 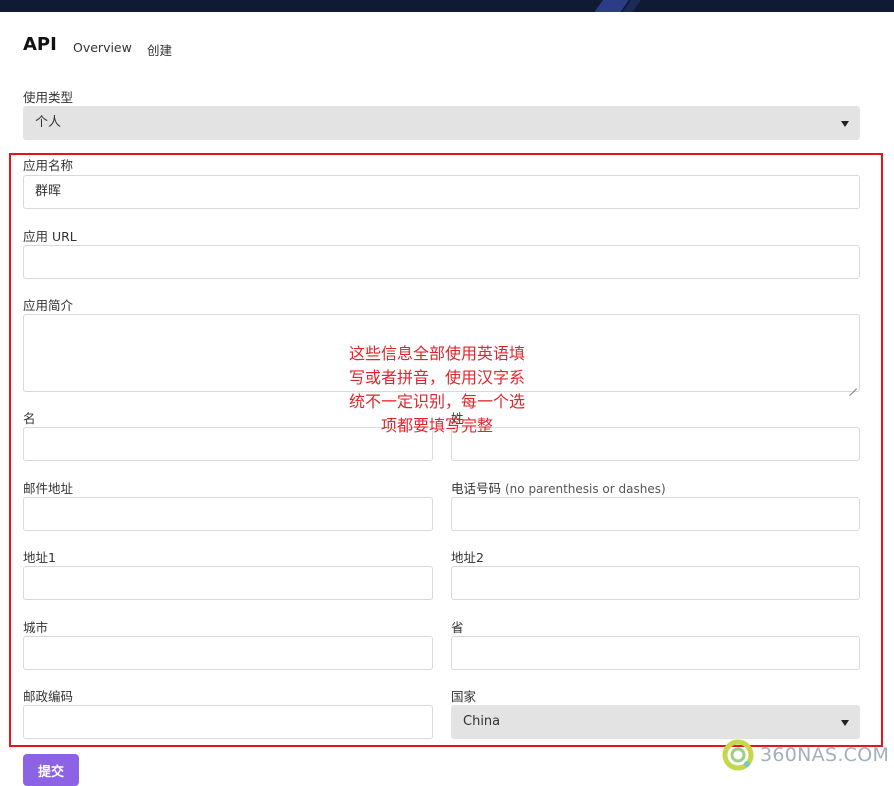 What do you see at coordinates (228, 653) in the screenshot?
I see `city-input` at bounding box center [228, 653].